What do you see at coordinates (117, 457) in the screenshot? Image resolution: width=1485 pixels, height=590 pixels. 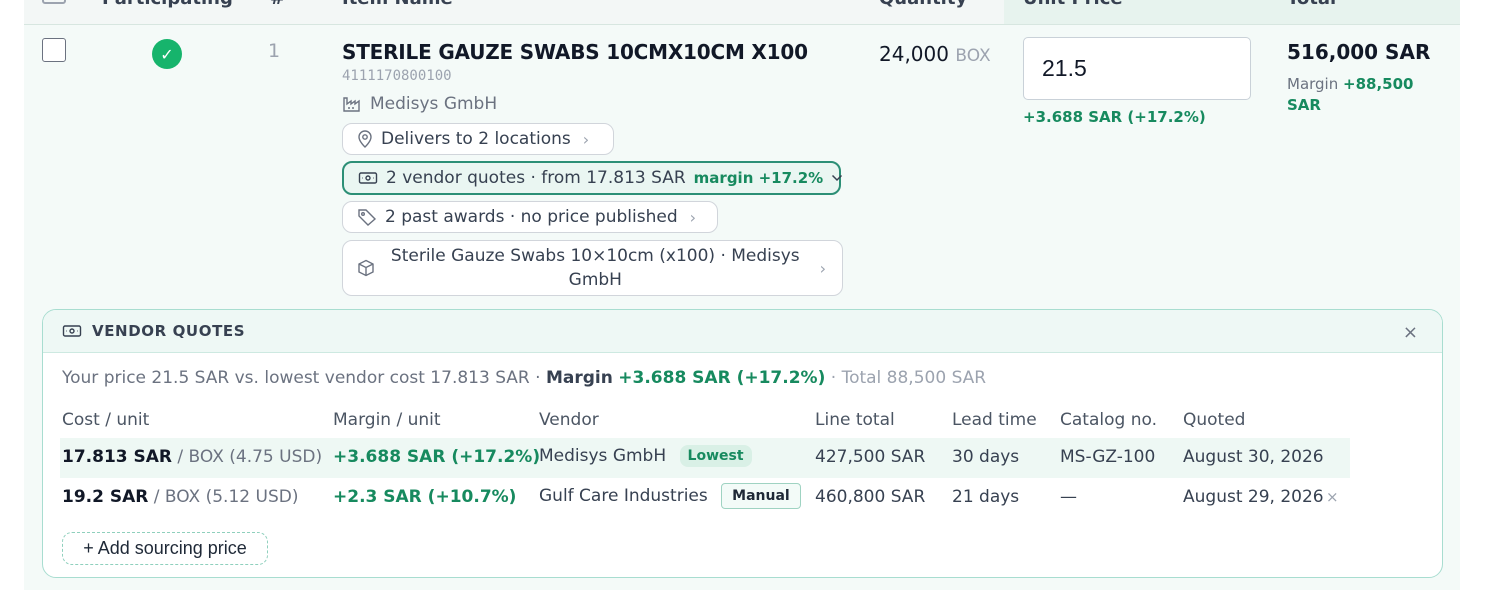 I see `quote-cost-value: 17.813 SAR` at bounding box center [117, 457].